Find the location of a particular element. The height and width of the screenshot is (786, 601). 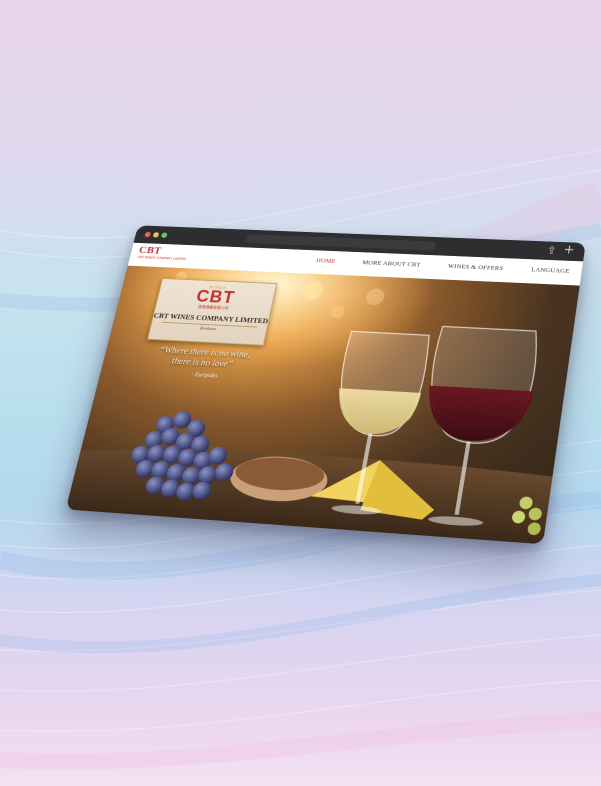

nav-wines-offers: WINES & OFFERS is located at coordinates (475, 267).